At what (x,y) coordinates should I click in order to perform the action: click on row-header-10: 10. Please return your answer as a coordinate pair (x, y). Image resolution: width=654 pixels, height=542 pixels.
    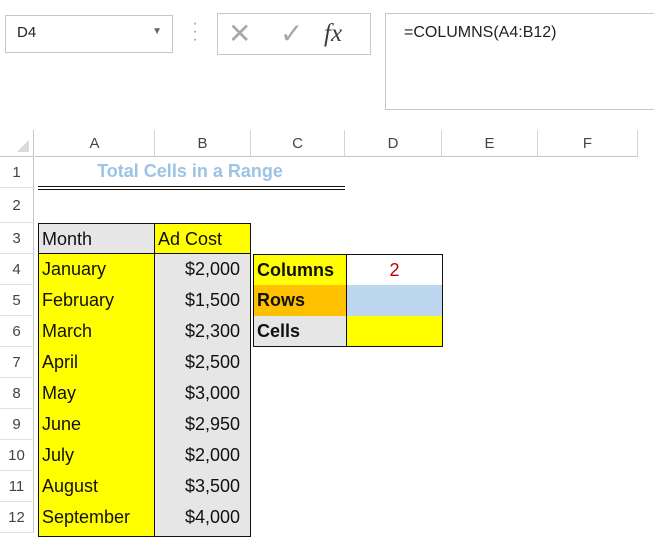
    Looking at the image, I should click on (17, 455).